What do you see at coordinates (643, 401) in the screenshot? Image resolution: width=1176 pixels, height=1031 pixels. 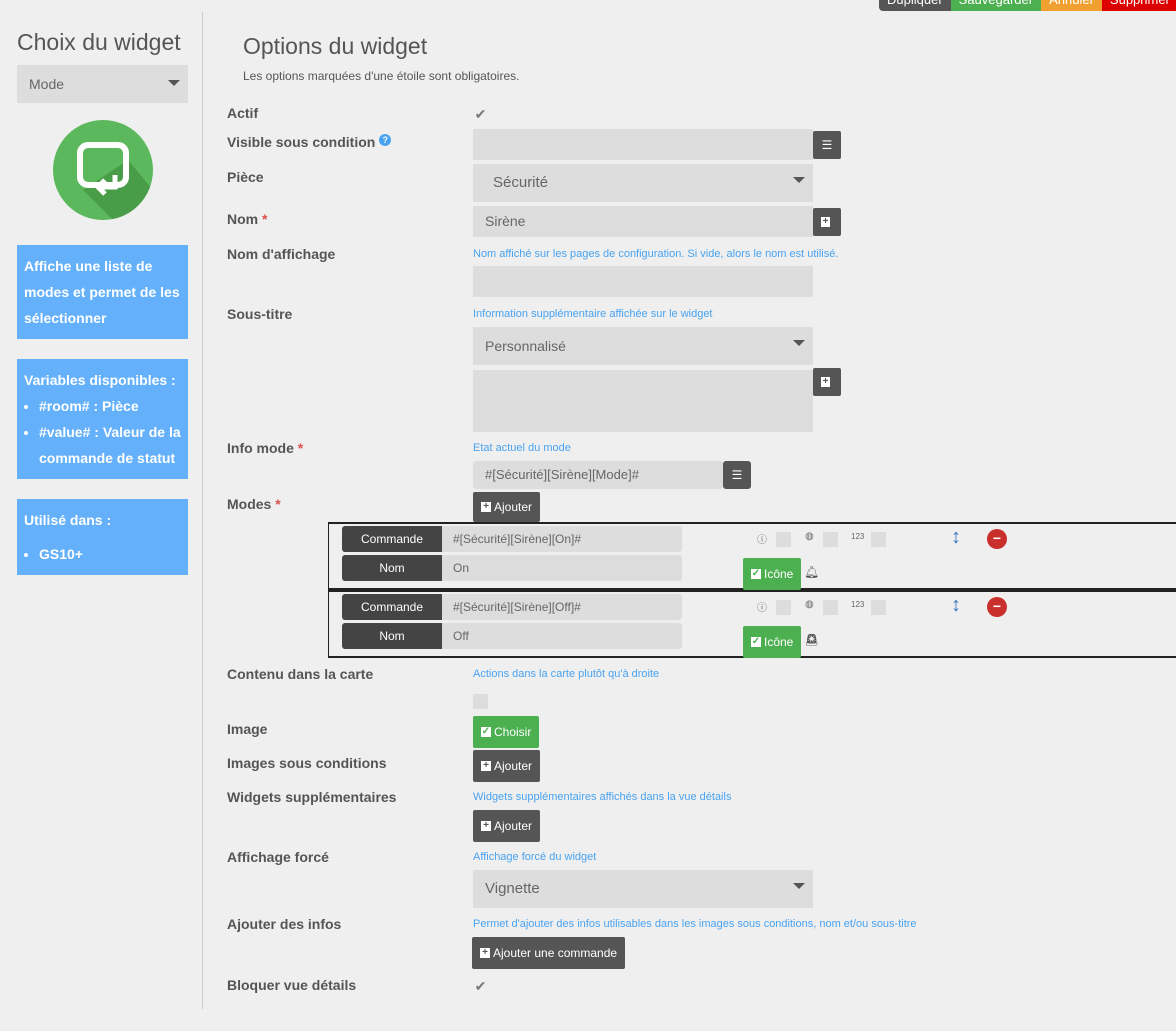 I see `sous-titre-textarea` at bounding box center [643, 401].